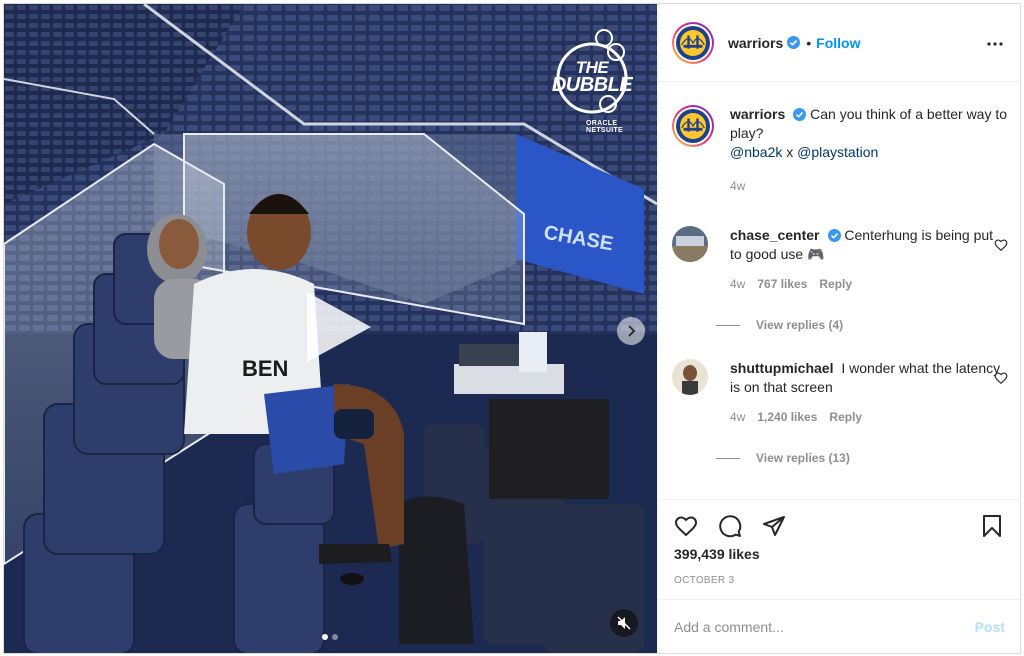 This screenshot has height=656, width=1024. I want to click on post-header: warriors • Follow, so click(839, 43).